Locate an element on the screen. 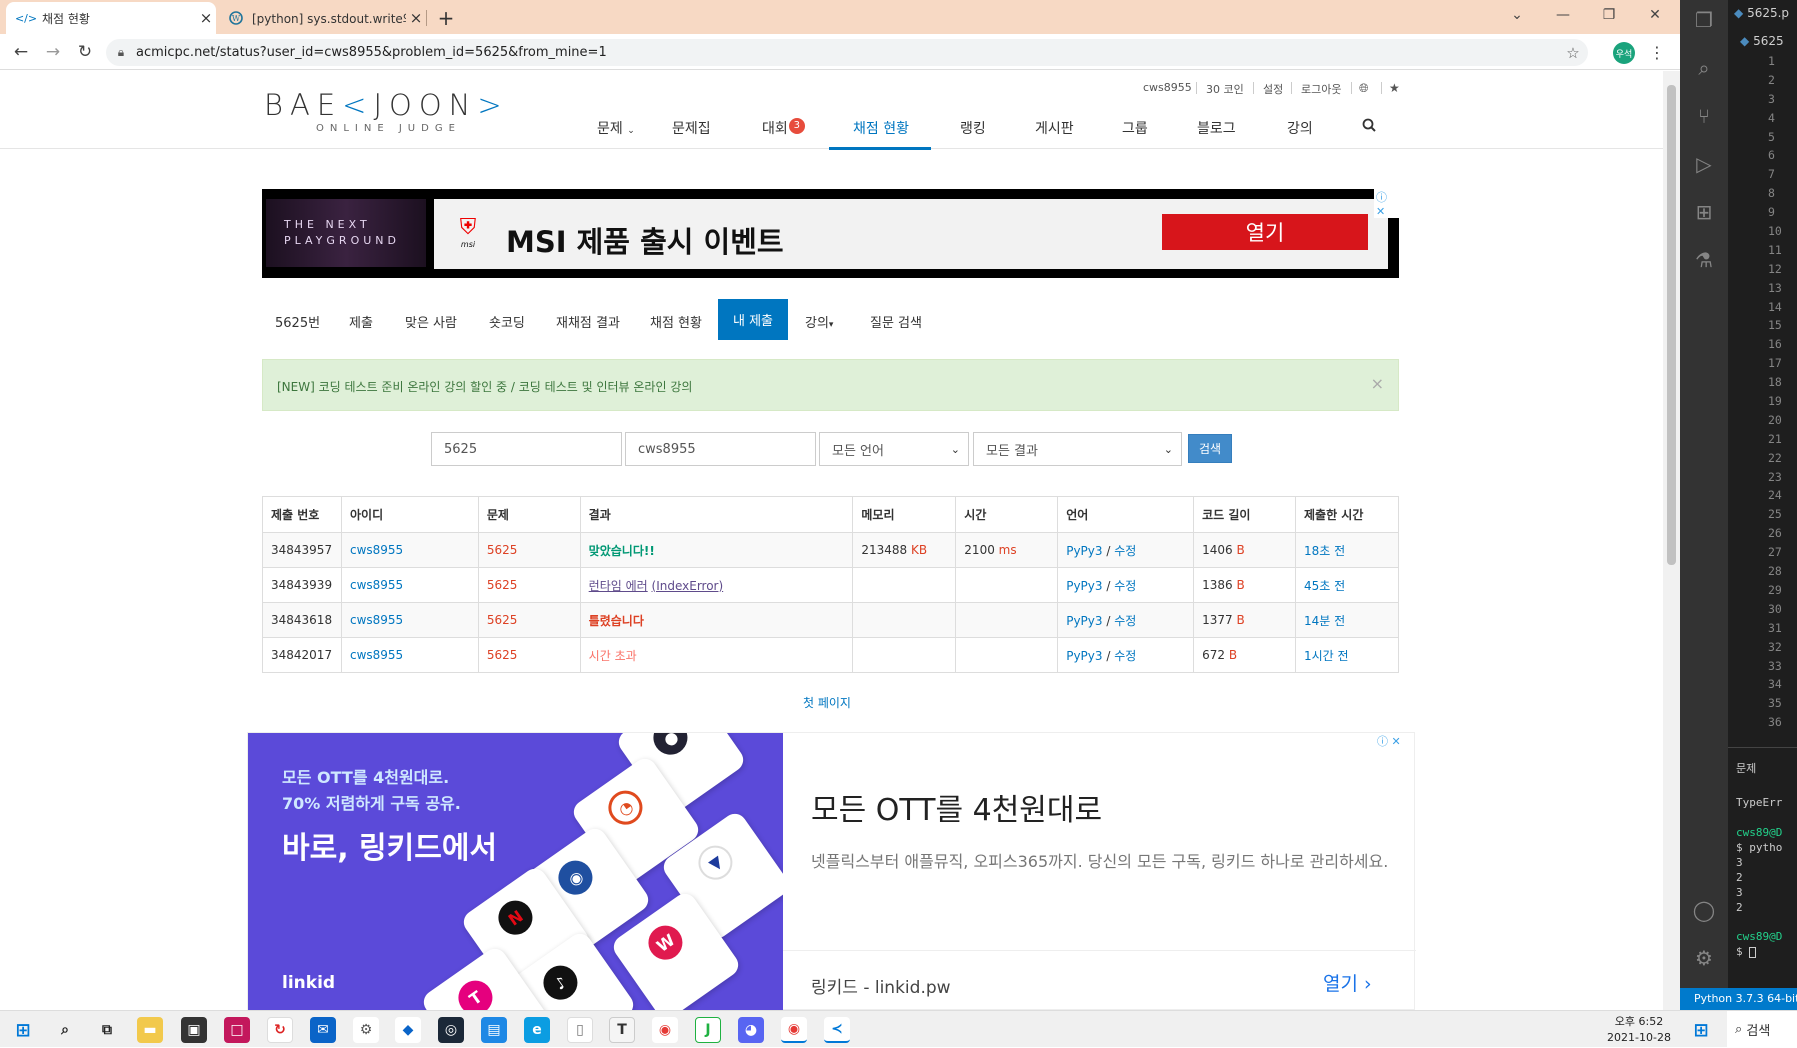 The height and width of the screenshot is (1048, 1797). mail-icon: ✉ is located at coordinates (323, 1030).